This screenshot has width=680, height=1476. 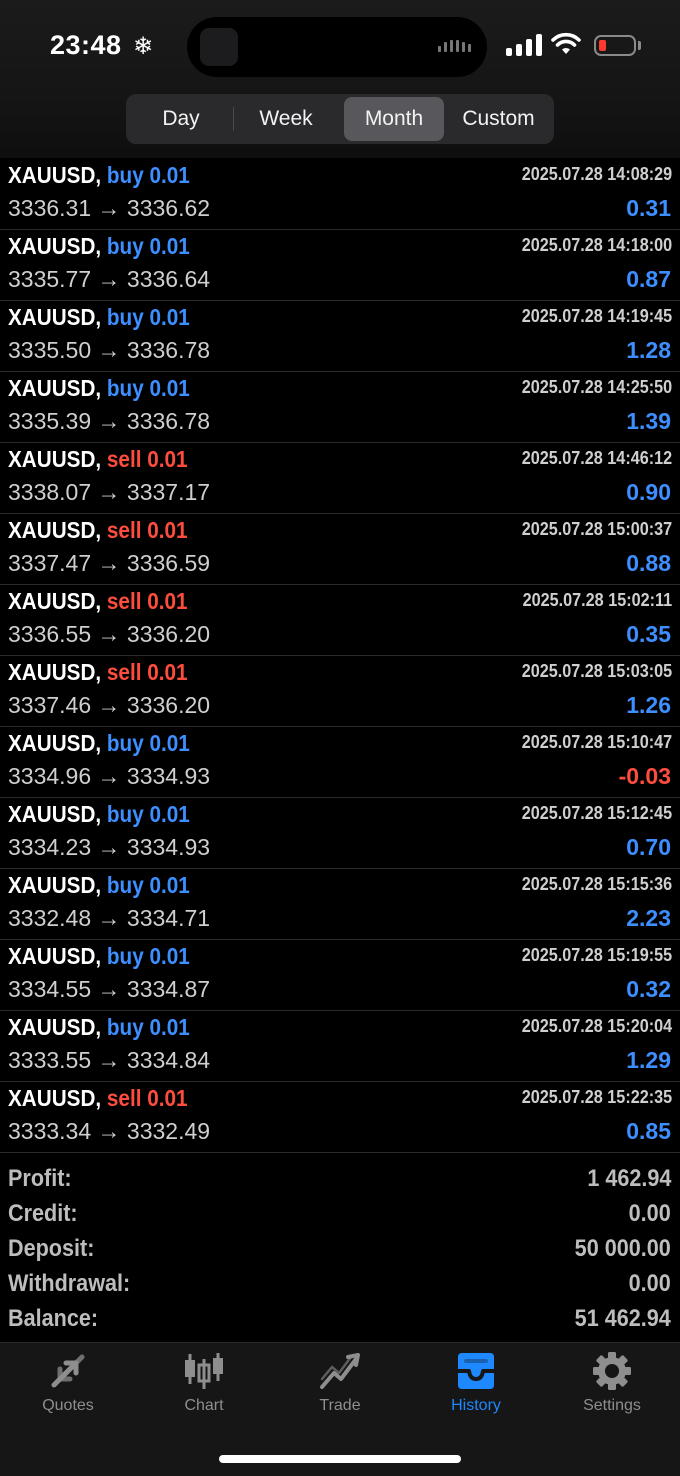 What do you see at coordinates (596, 1097) in the screenshot?
I see `deal-time: 2025.07.28 15:22:35` at bounding box center [596, 1097].